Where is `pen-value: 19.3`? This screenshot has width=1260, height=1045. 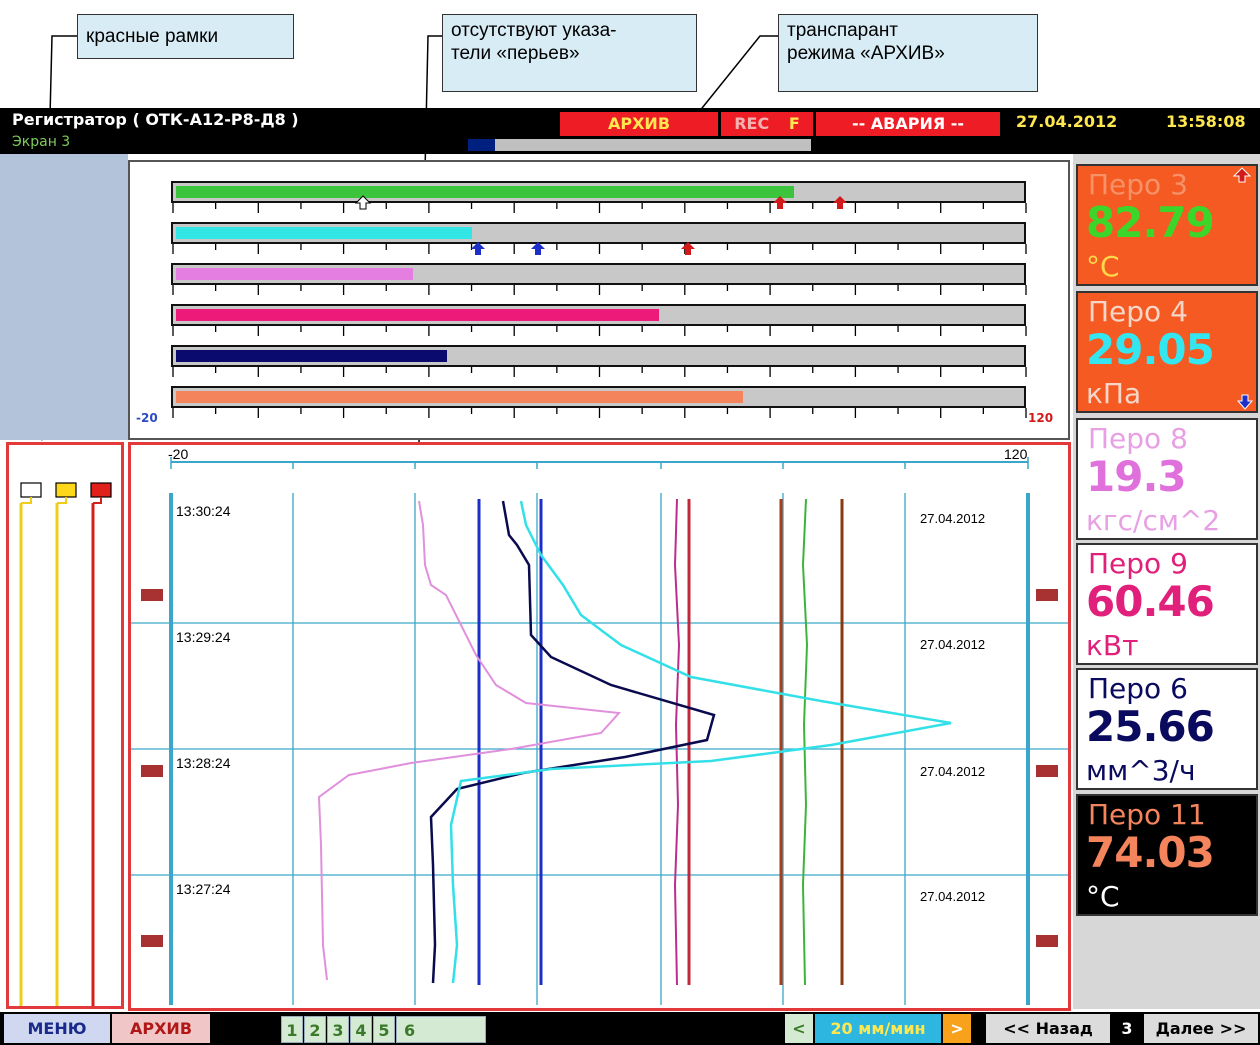
pen-value: 19.3 is located at coordinates (1136, 476).